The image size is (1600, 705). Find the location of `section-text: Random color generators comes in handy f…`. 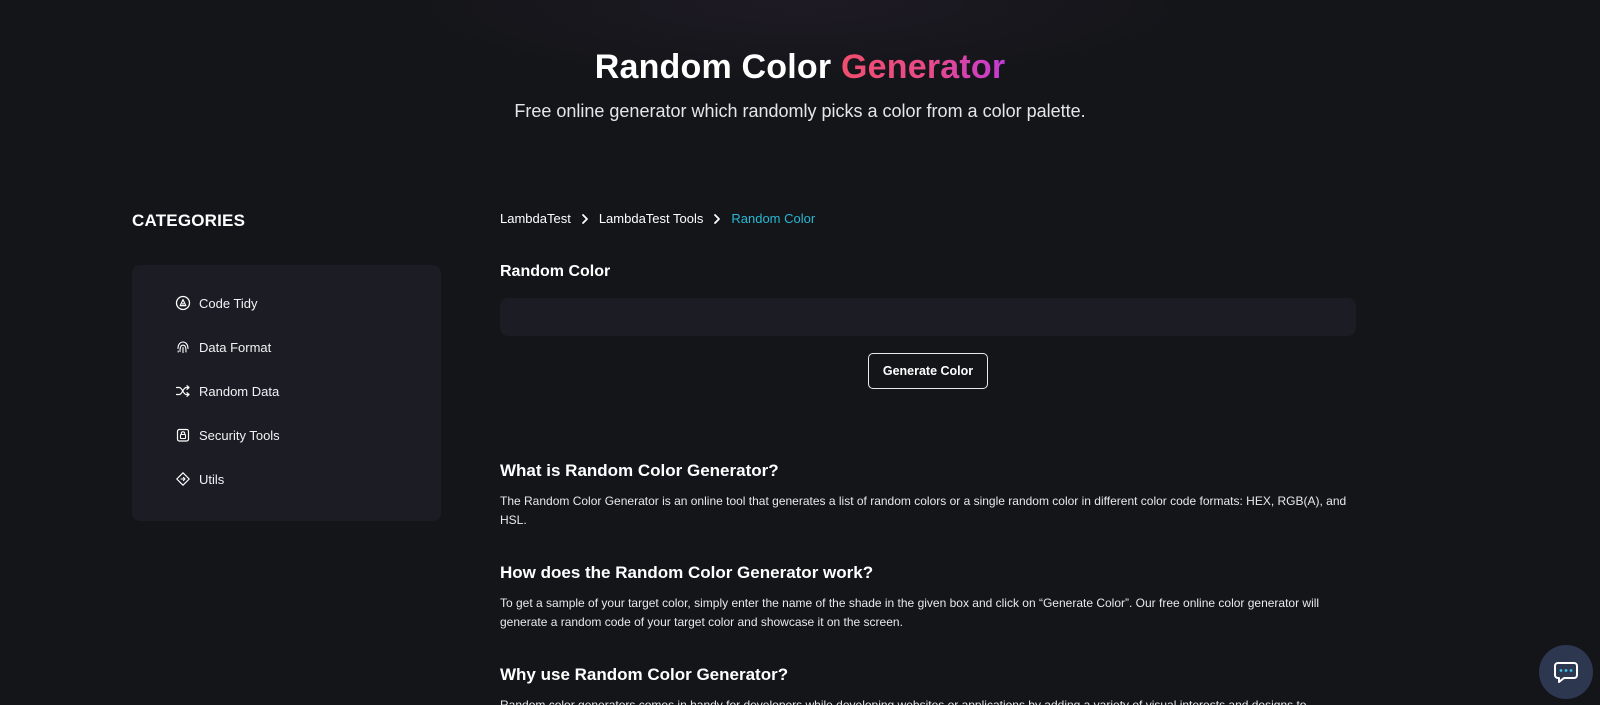

section-text: Random color generators comes in handy f… is located at coordinates (903, 701).